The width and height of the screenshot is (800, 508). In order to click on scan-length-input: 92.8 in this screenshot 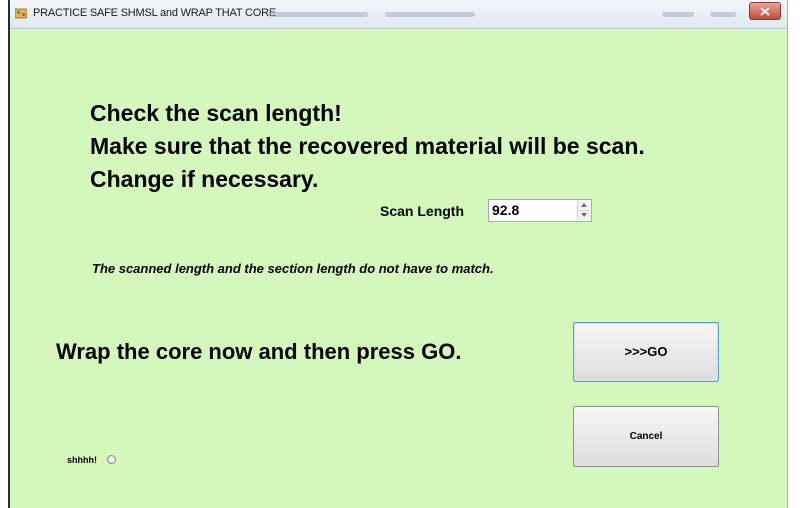, I will do `click(505, 210)`.